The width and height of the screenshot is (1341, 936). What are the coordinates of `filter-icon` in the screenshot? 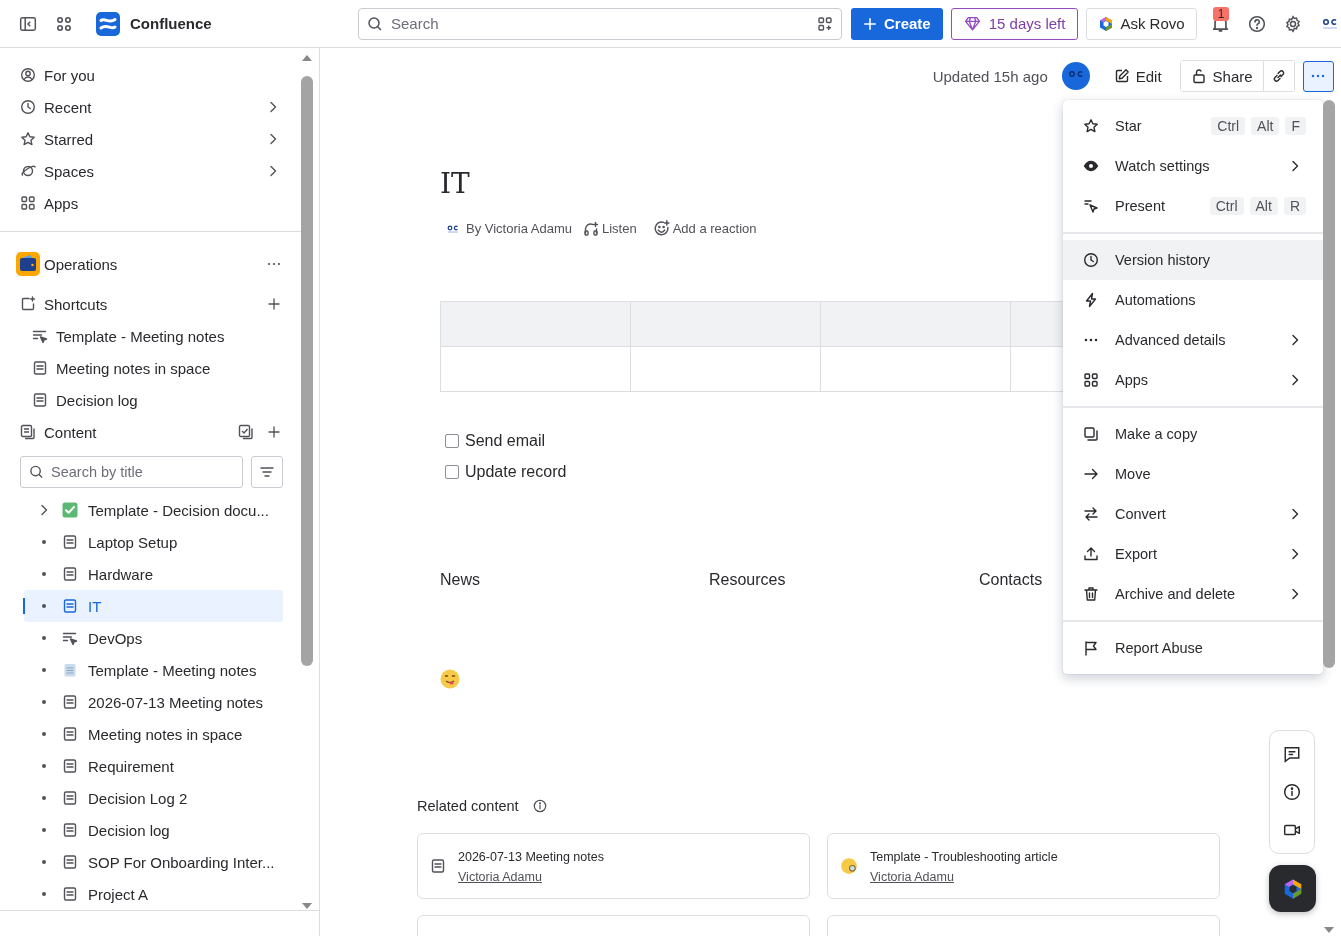 It's located at (267, 472).